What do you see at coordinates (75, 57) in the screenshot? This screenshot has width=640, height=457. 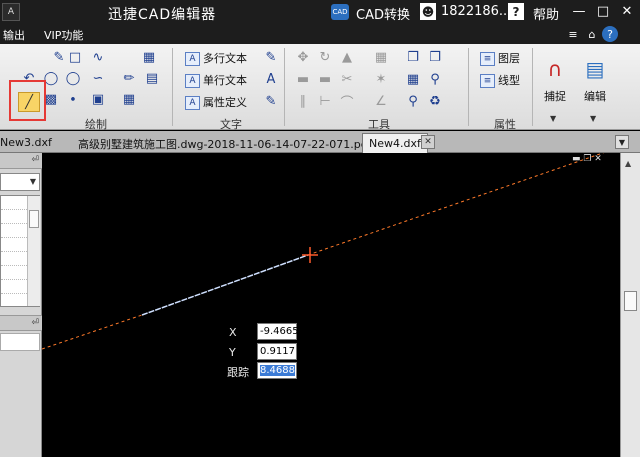 I see `rectangle-icon: □` at bounding box center [75, 57].